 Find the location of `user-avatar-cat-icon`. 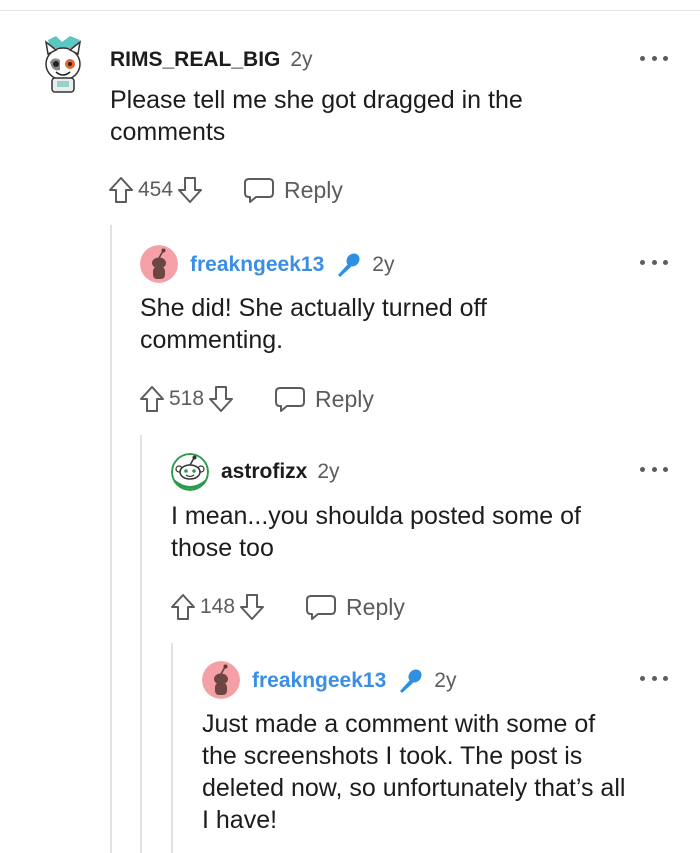

user-avatar-cat-icon is located at coordinates (63, 64).